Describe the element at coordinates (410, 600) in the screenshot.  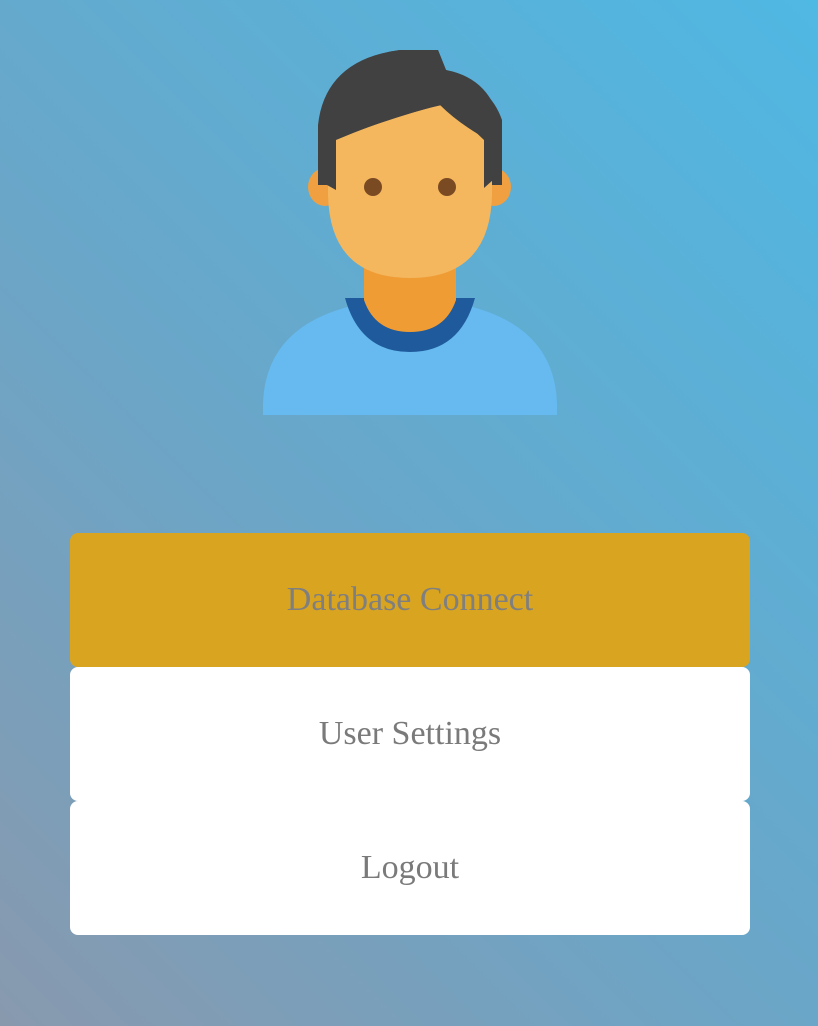
I see `database-connect-button: Database Connect` at that location.